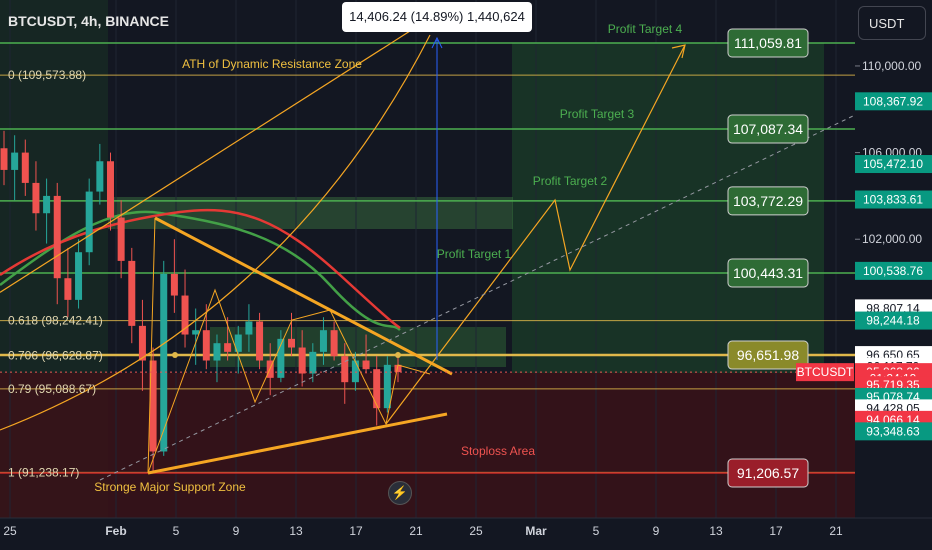  Describe the element at coordinates (55, 321) in the screenshot. I see `fib-level-label: 0.618 (98,242.41)` at that location.